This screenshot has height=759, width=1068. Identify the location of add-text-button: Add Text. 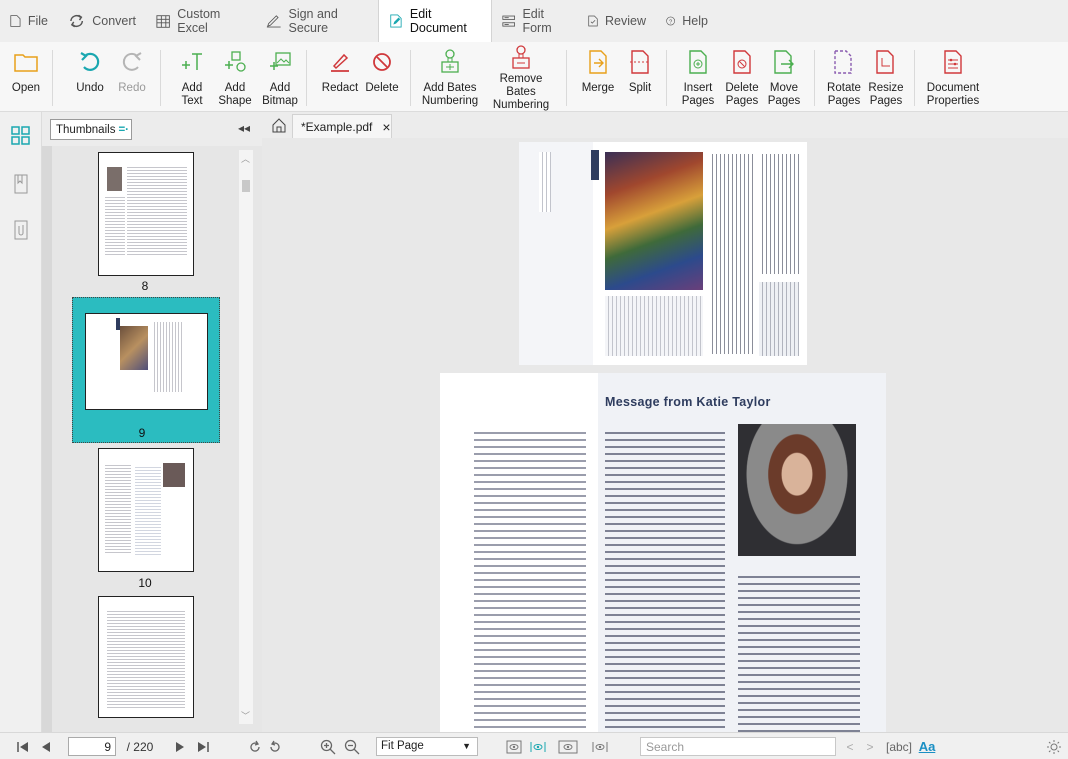
(192, 77).